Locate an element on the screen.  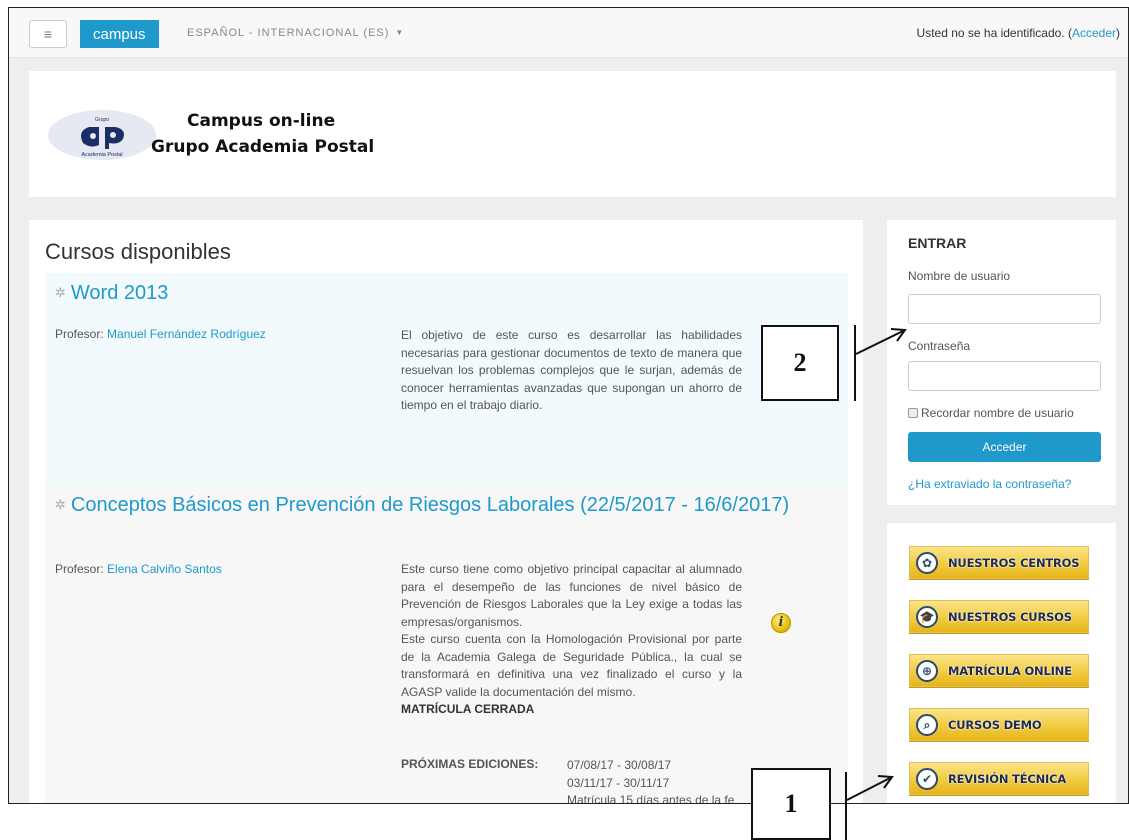
graduation-cap-icon: 🎓 is located at coordinates (927, 617).